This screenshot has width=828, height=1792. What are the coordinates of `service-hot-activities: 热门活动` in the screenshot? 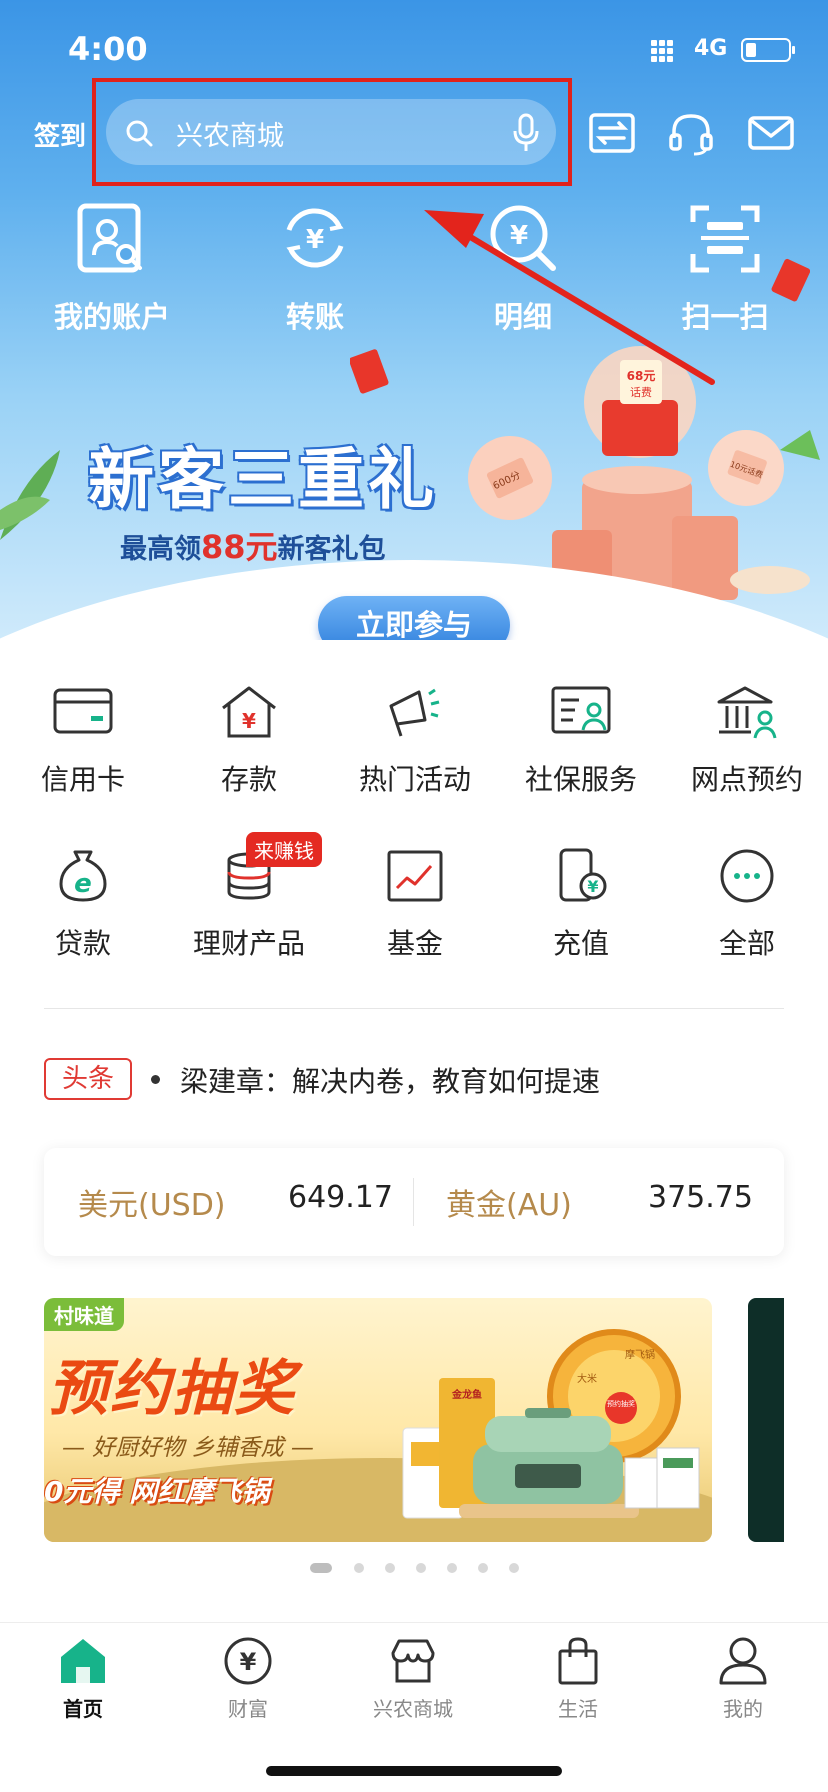 It's located at (415, 749).